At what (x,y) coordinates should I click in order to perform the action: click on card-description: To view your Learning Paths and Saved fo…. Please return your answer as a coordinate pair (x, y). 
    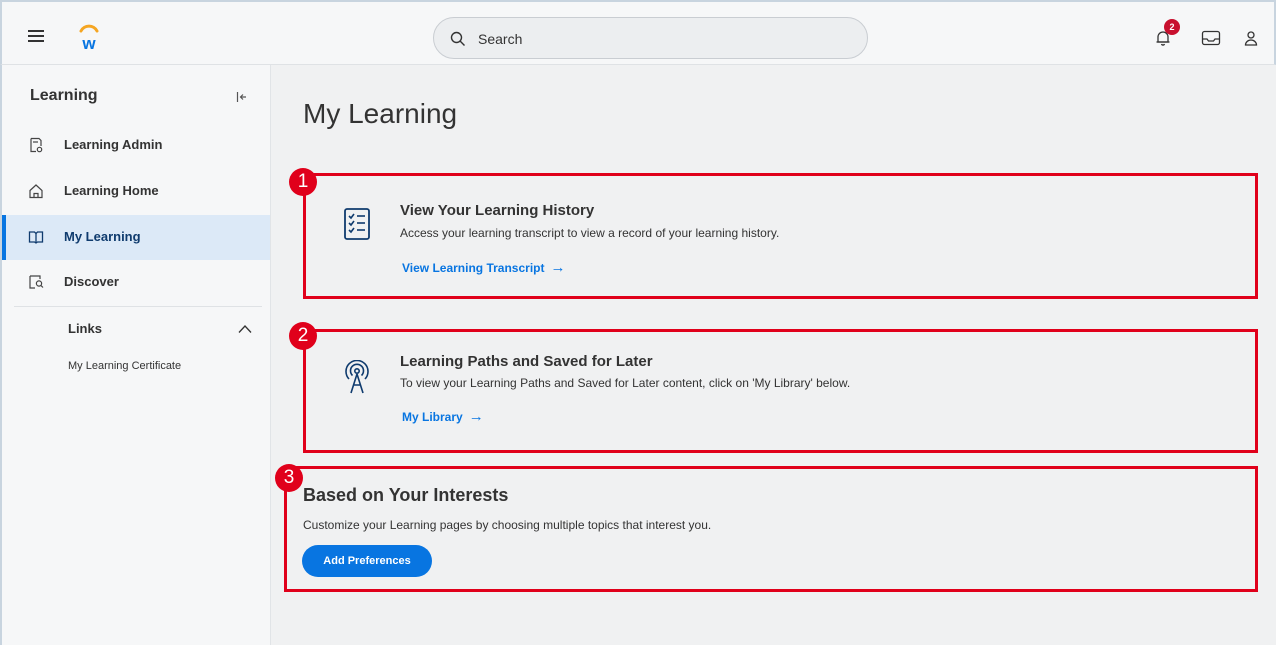
    Looking at the image, I should click on (625, 383).